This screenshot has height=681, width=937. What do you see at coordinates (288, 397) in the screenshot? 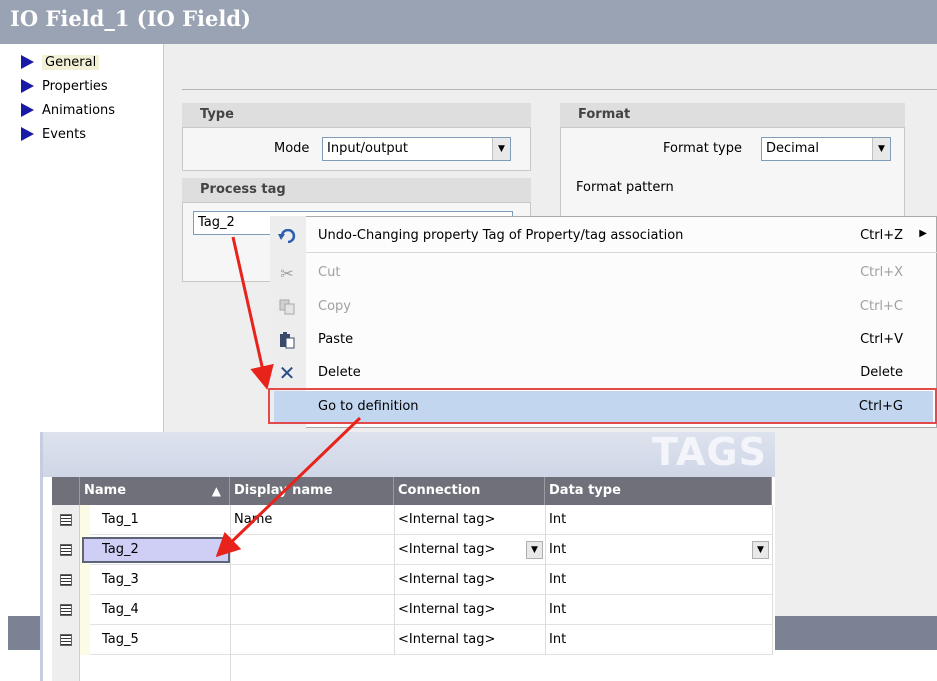
I see `annotation-arrows` at bounding box center [288, 397].